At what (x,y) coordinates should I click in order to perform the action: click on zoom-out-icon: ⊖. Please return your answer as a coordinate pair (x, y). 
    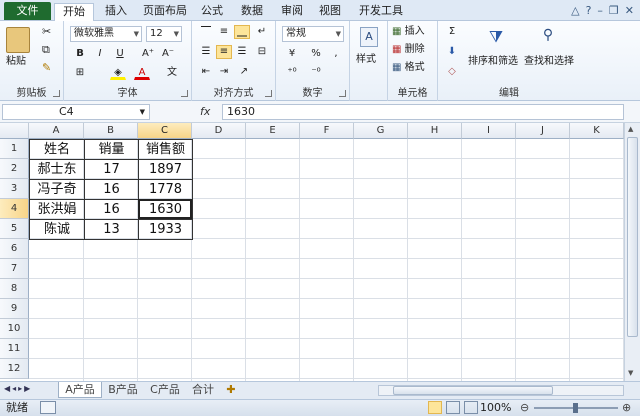
    Looking at the image, I should click on (524, 408).